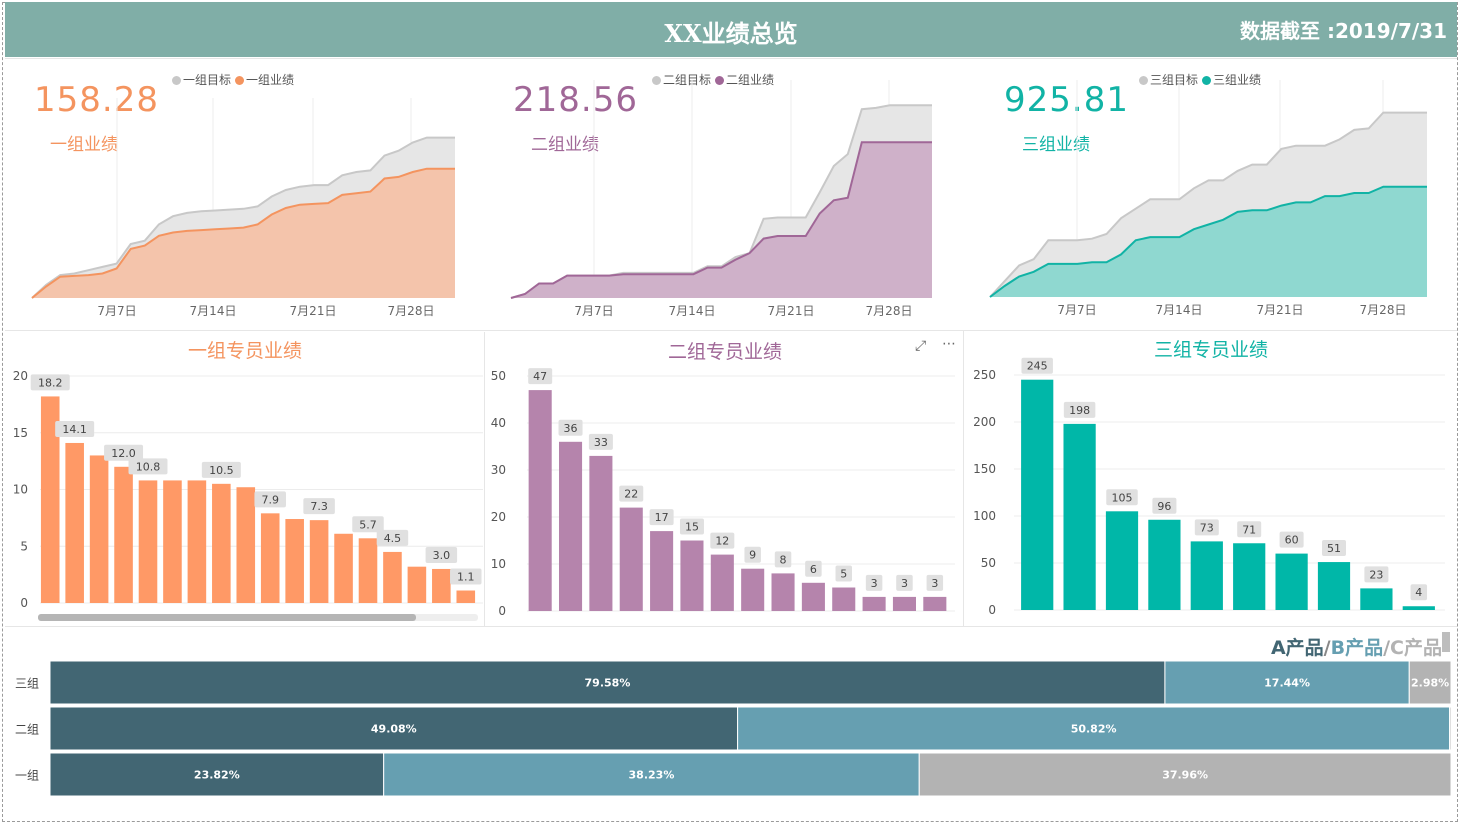  I want to click on data-label: 51, so click(1334, 548).